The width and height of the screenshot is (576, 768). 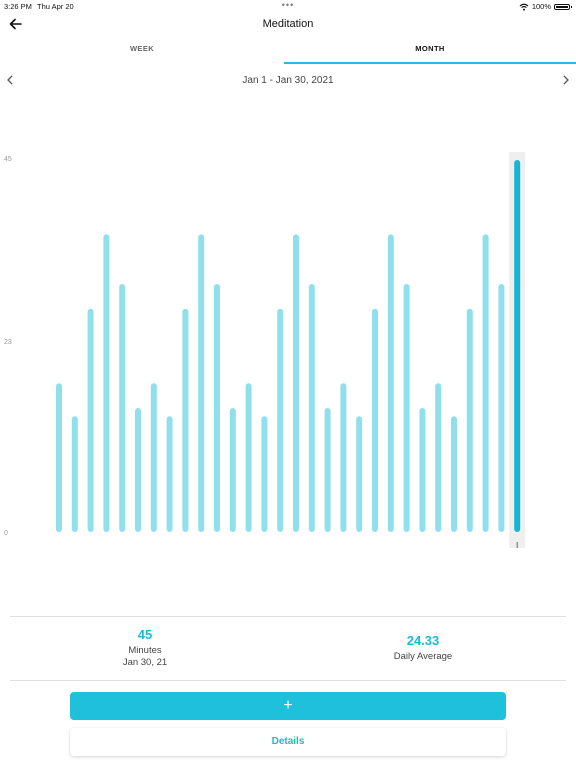 What do you see at coordinates (524, 7) in the screenshot?
I see `wifi-icon` at bounding box center [524, 7].